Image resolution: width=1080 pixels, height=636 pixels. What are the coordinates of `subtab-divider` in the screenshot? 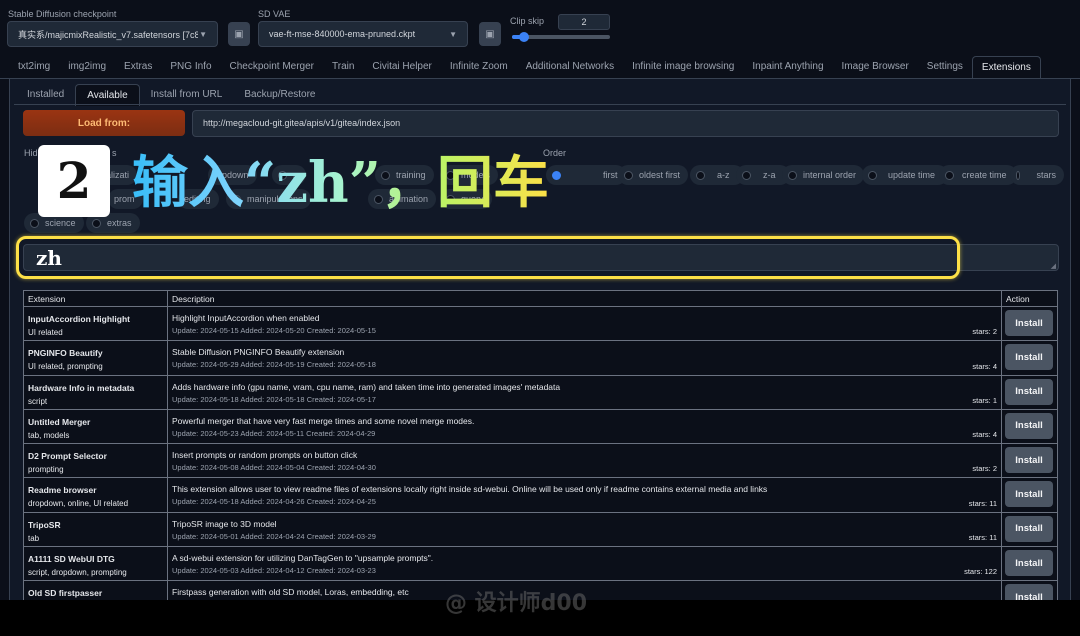 It's located at (540, 104).